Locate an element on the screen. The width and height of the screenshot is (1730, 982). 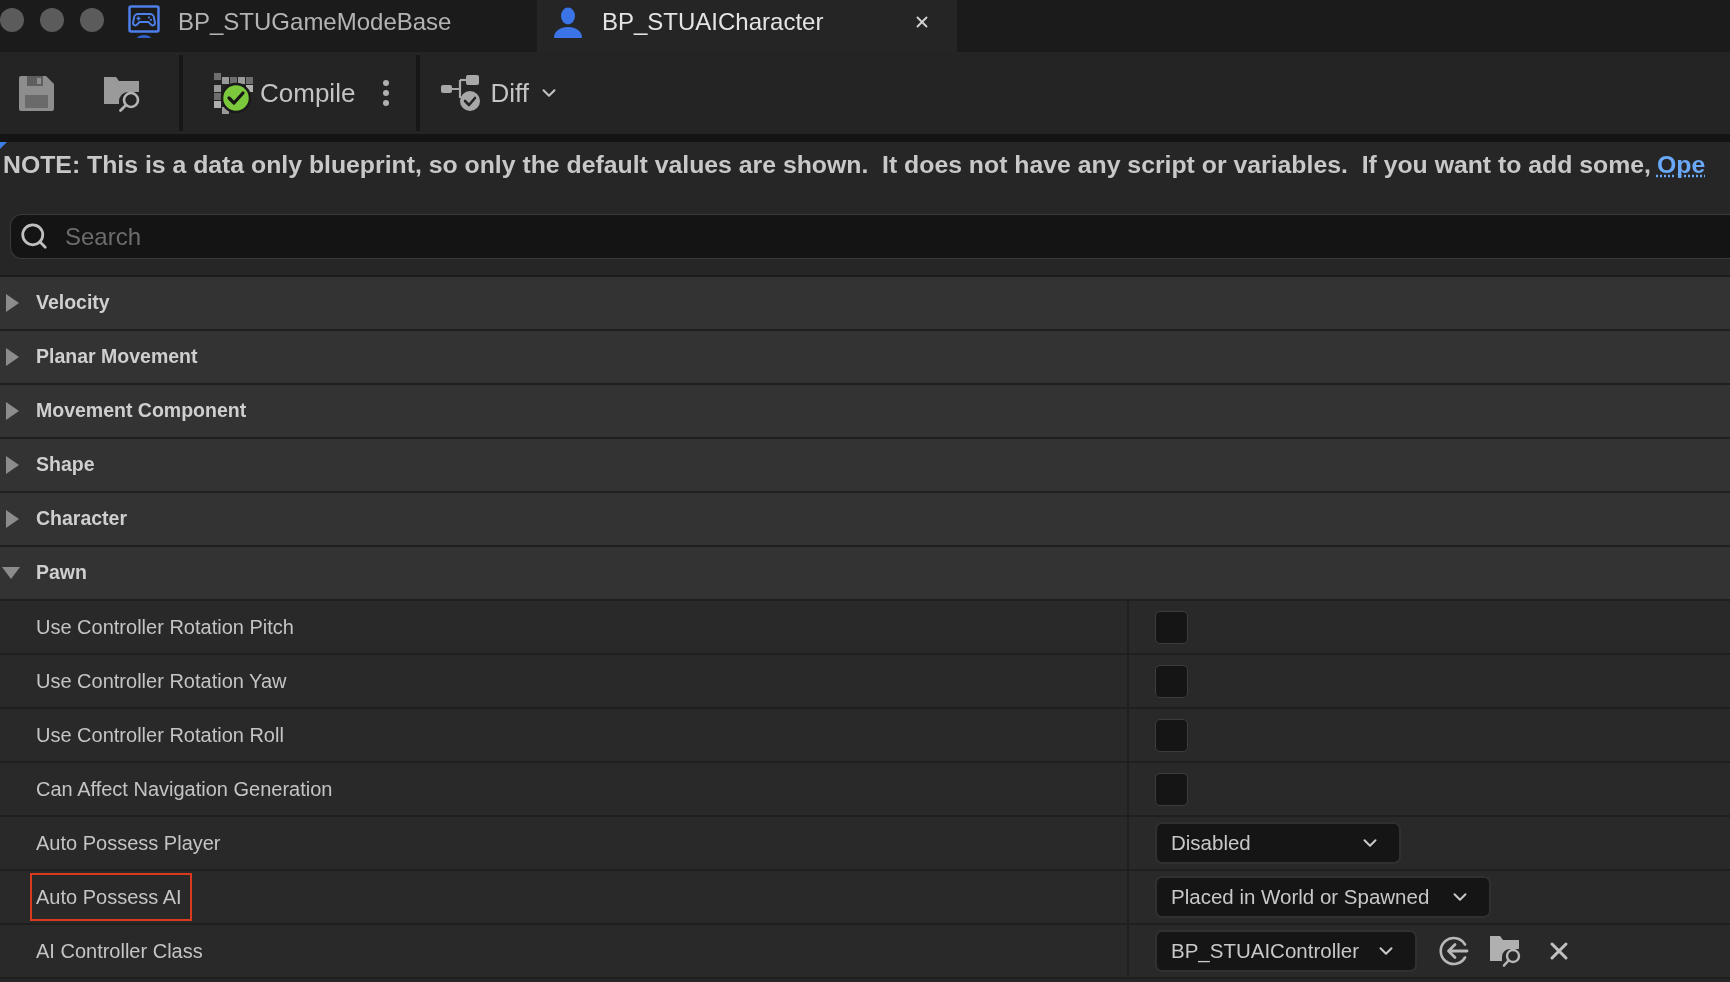
collapse-arrow-icon is located at coordinates (11, 573).